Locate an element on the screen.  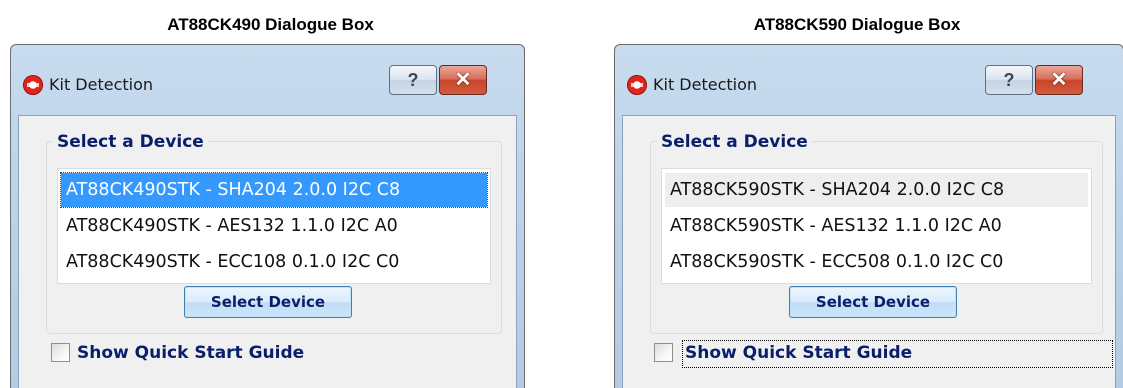
device-list-item: AT88CK490STK - SHA204 2.0.0 I2C C8 is located at coordinates (274, 190).